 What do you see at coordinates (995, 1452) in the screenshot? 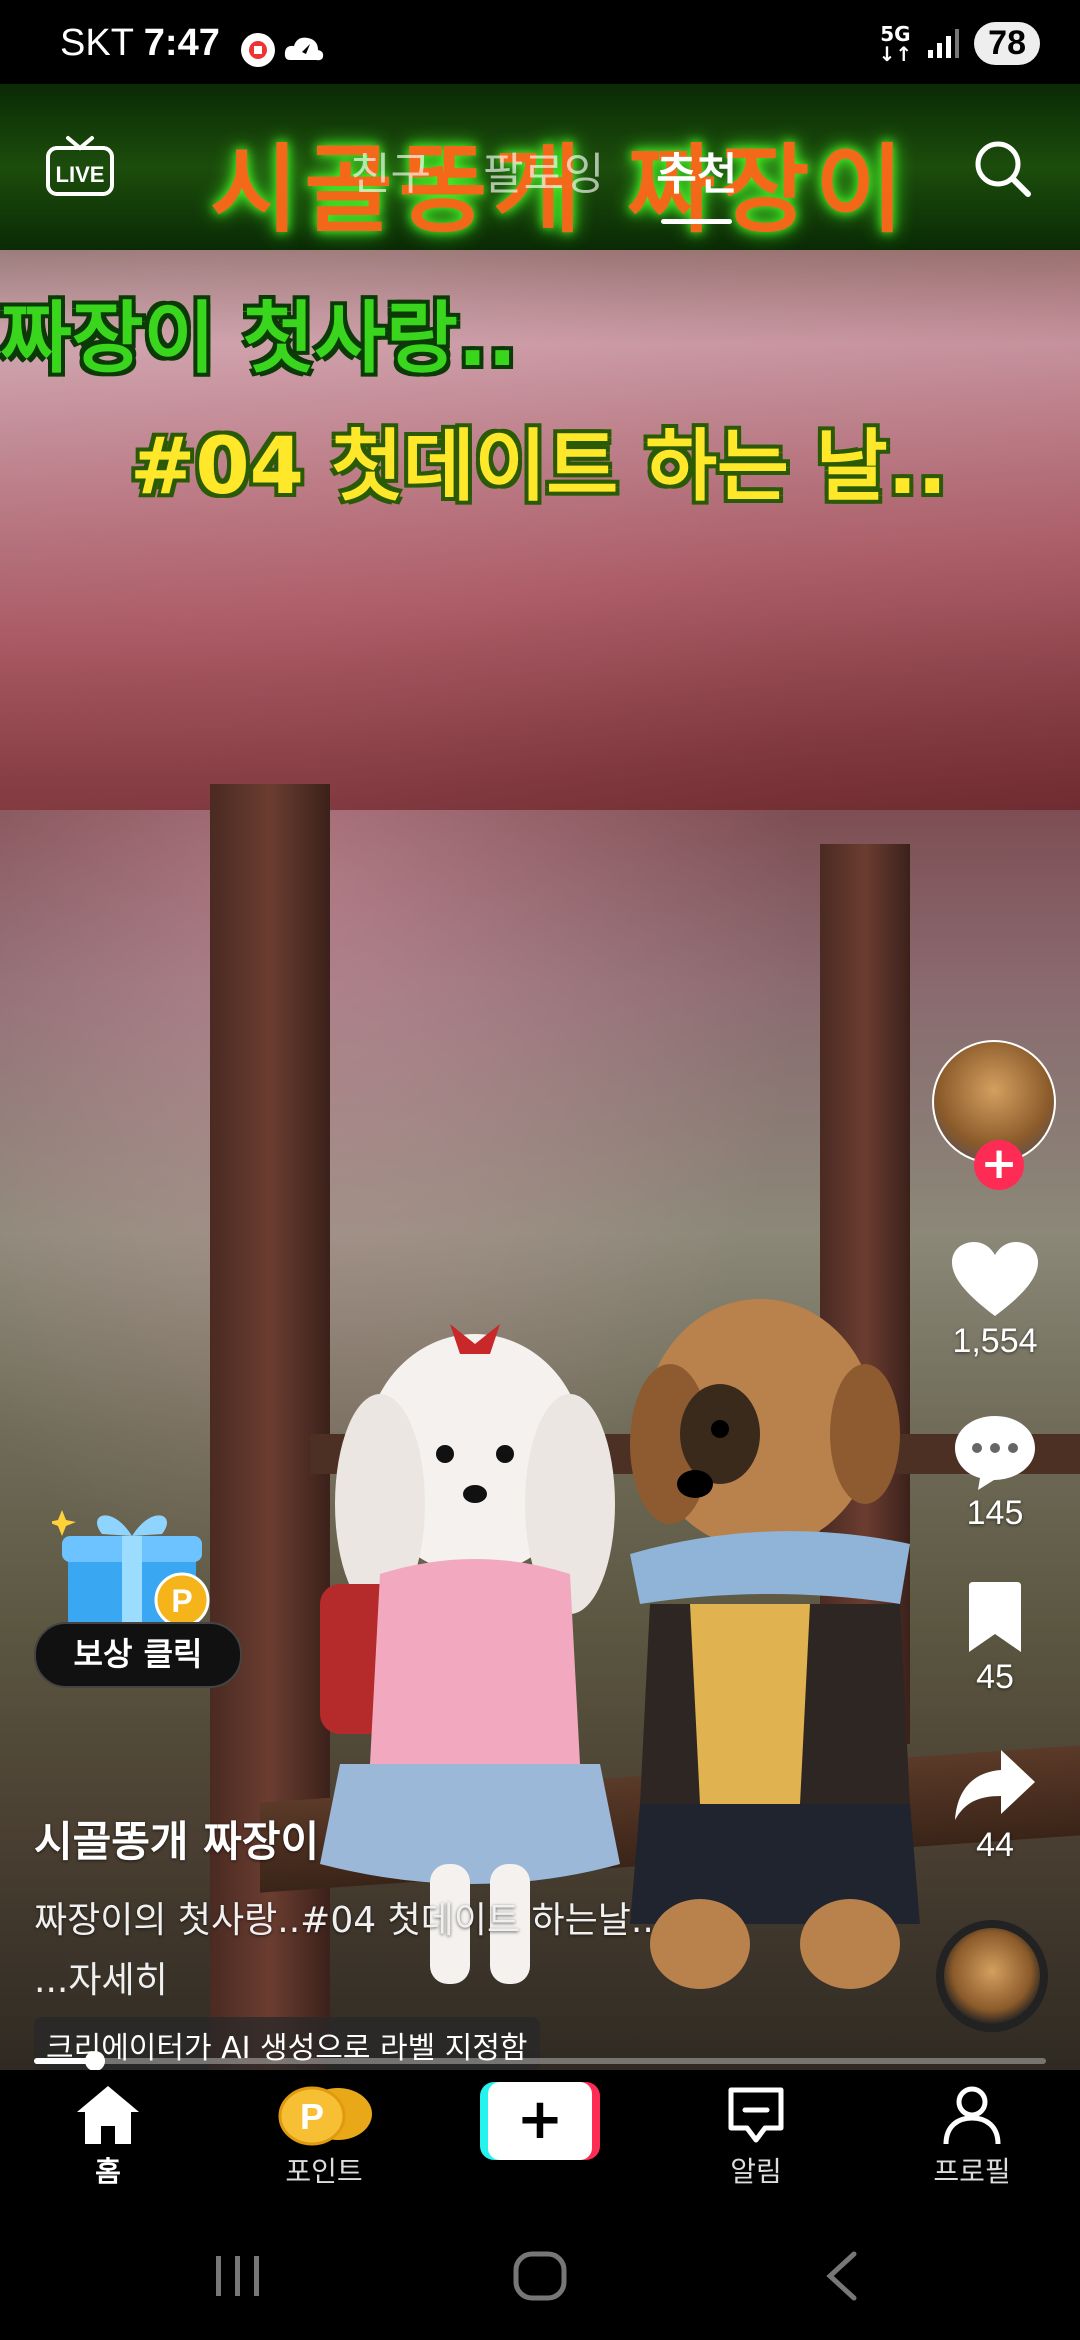
I see `comment-icon` at bounding box center [995, 1452].